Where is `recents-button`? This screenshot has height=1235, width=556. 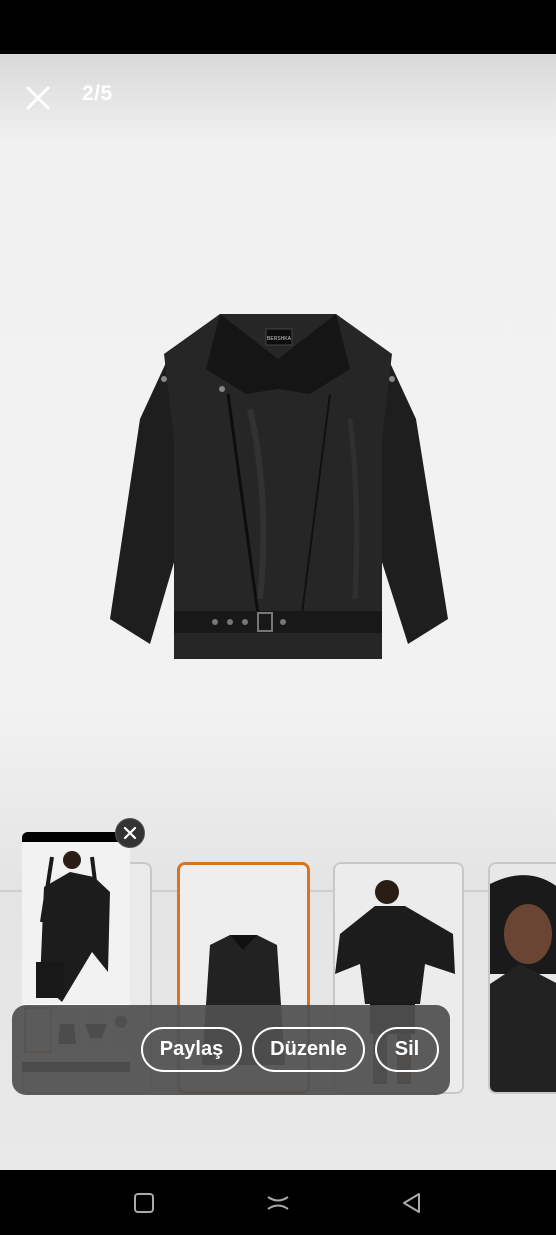
recents-button is located at coordinates (144, 1203).